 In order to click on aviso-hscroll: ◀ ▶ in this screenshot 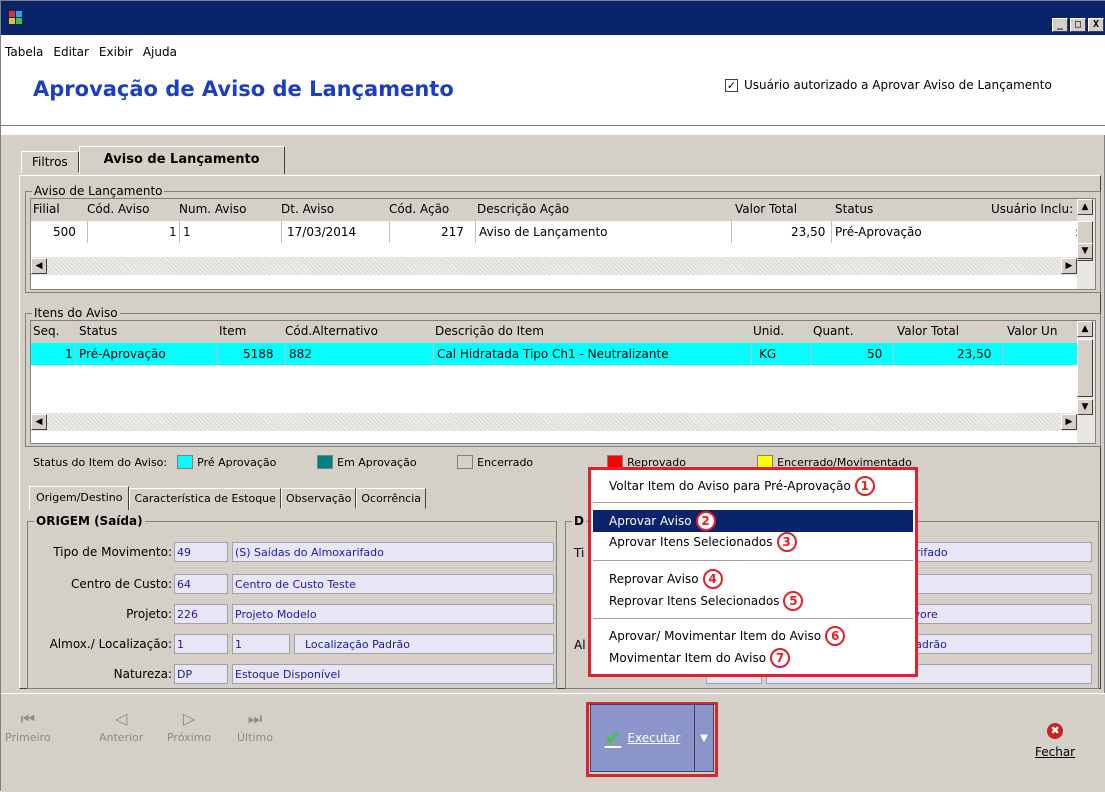, I will do `click(554, 266)`.